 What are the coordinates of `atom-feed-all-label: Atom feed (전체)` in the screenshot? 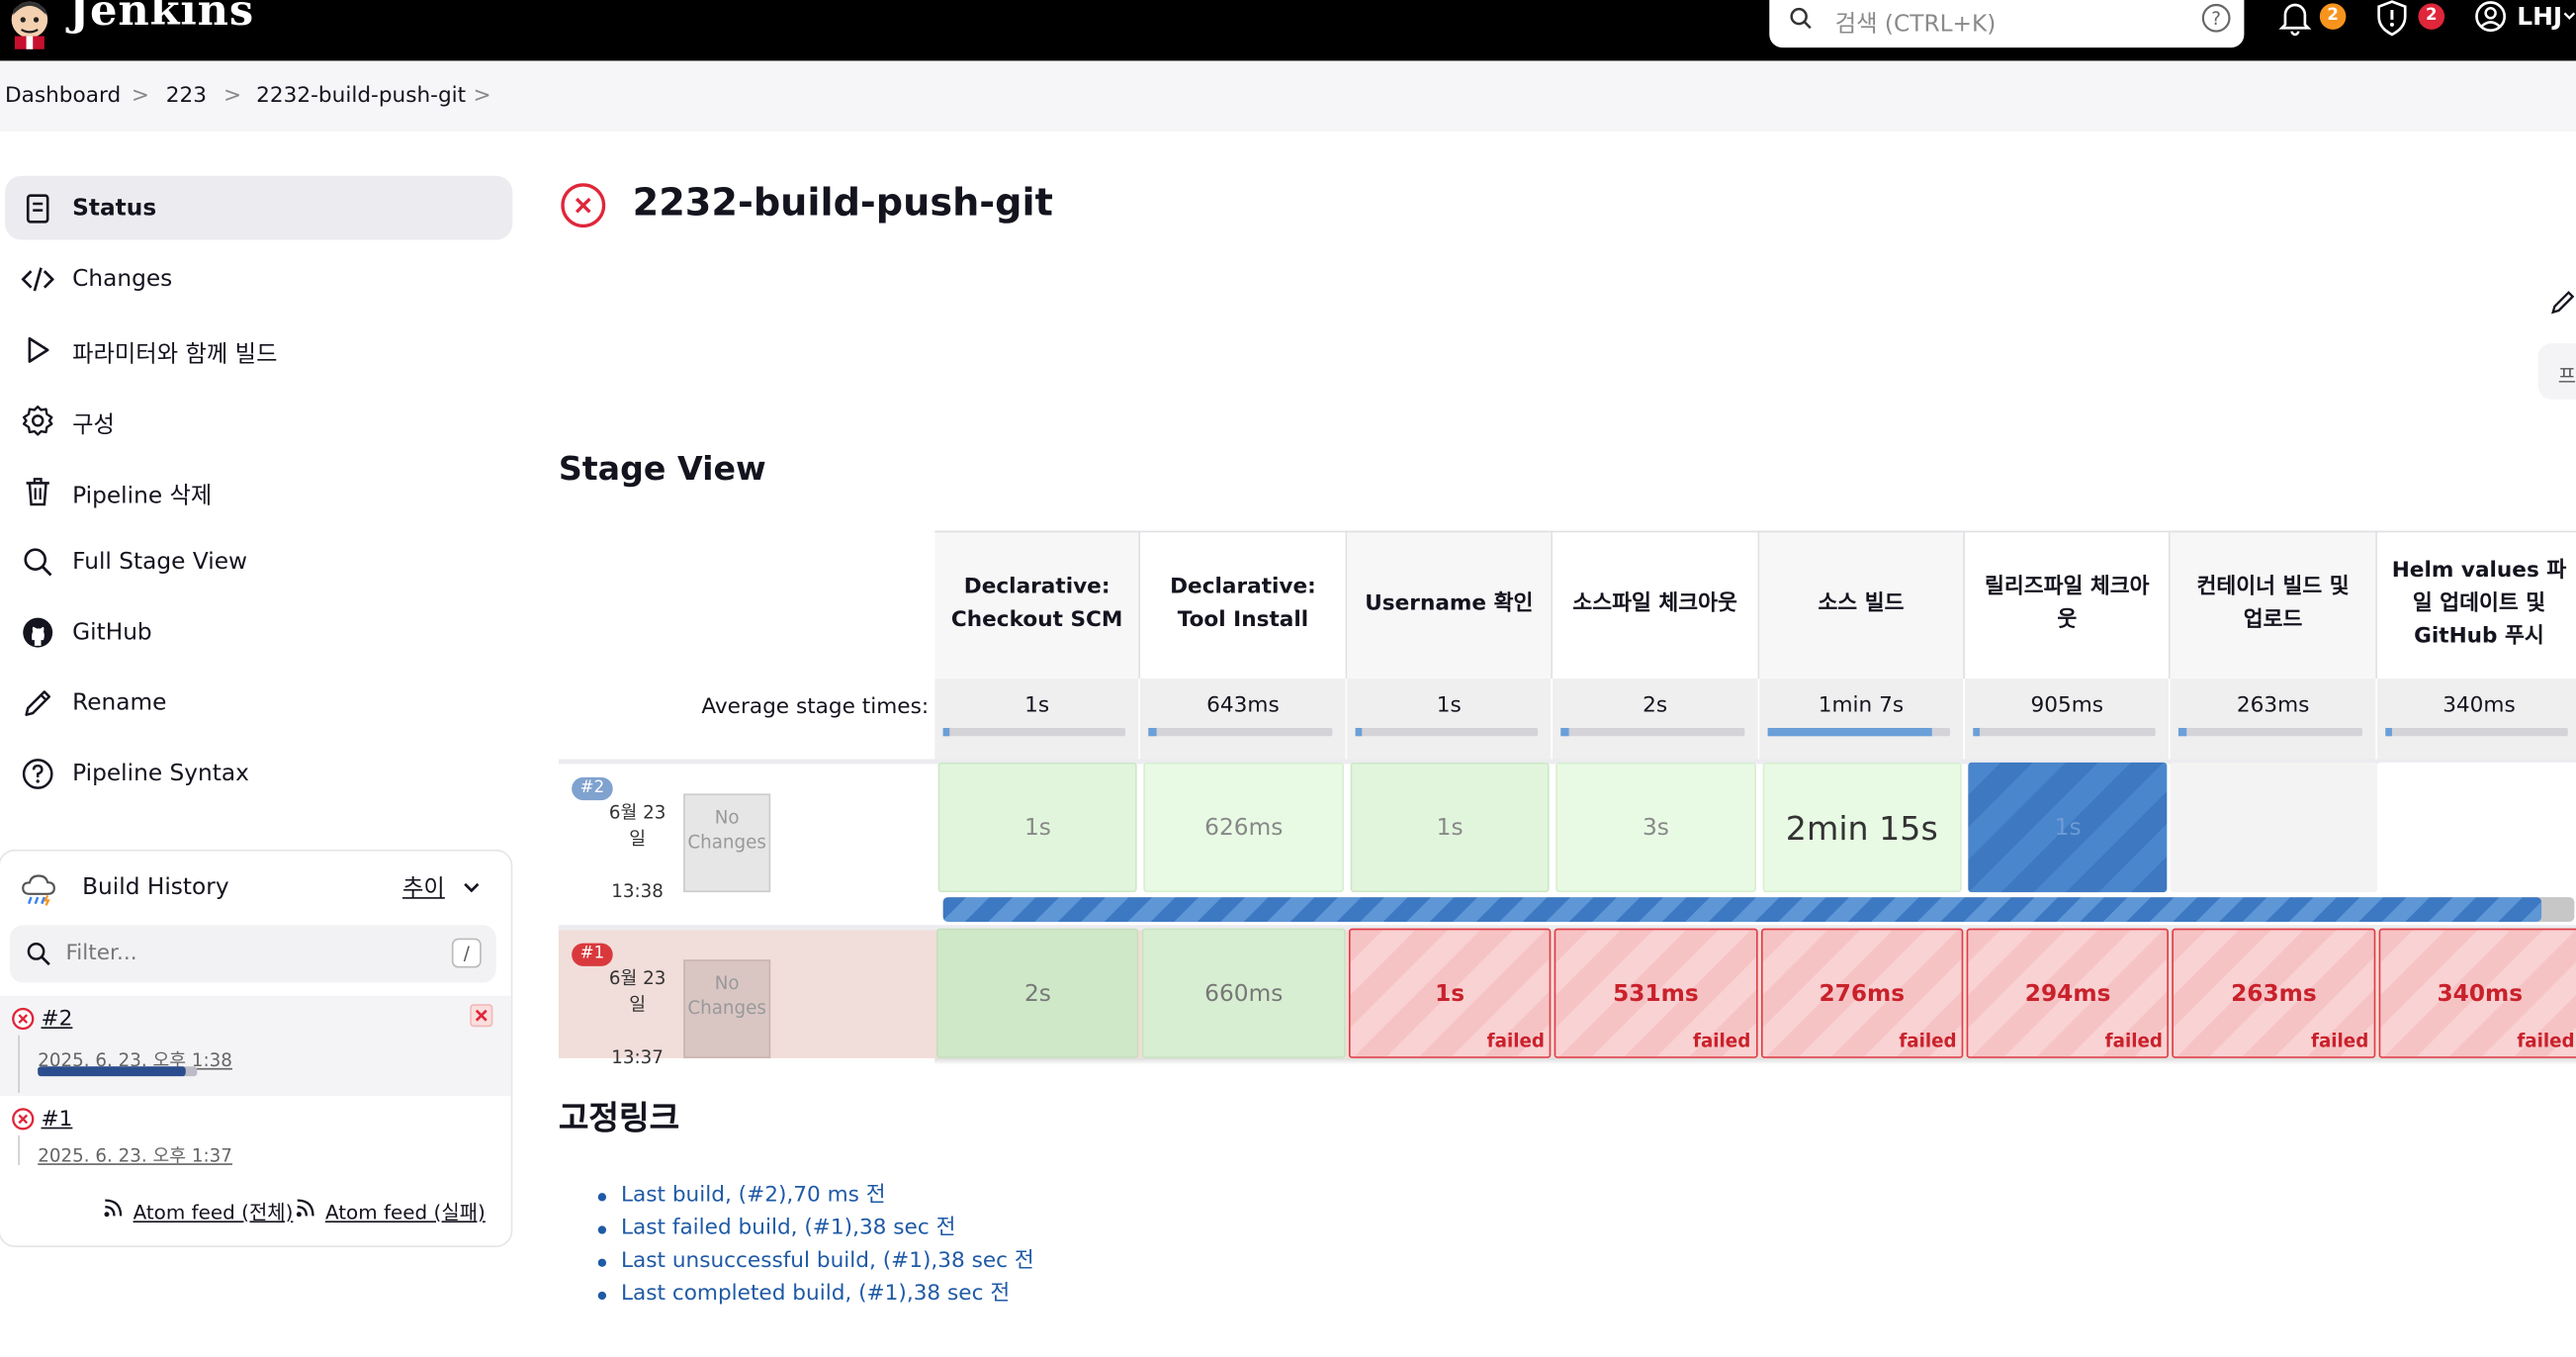 It's located at (213, 1212).